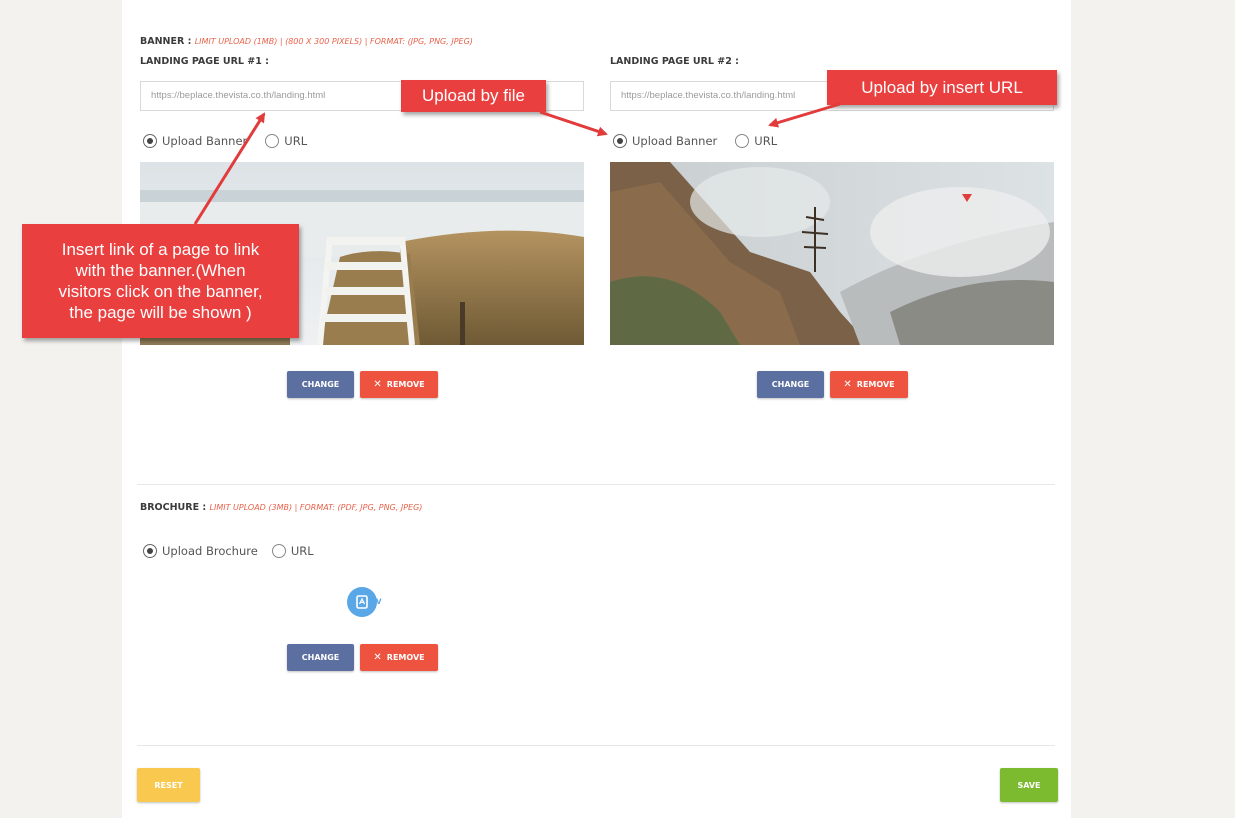  I want to click on arrow-to-url-input, so click(229, 168).